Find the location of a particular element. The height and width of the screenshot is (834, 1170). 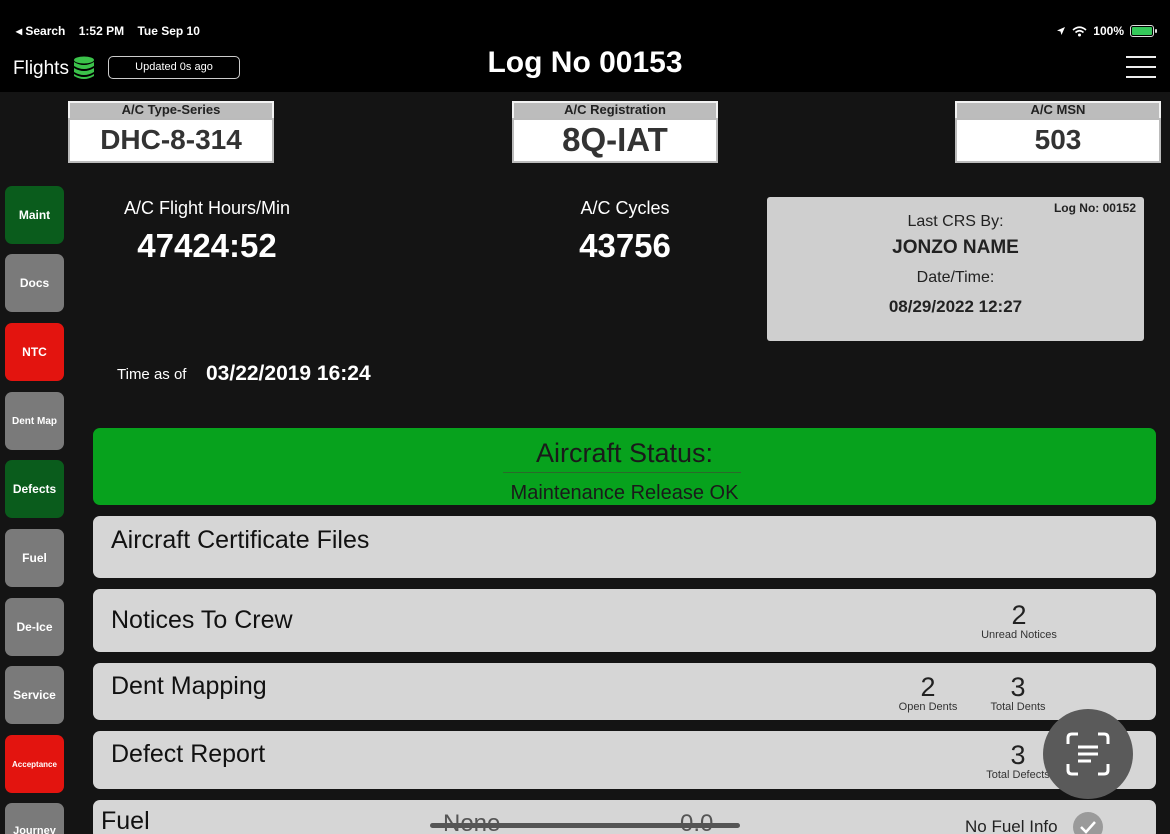

back-to-search-link: ◂ Search is located at coordinates (40, 31).